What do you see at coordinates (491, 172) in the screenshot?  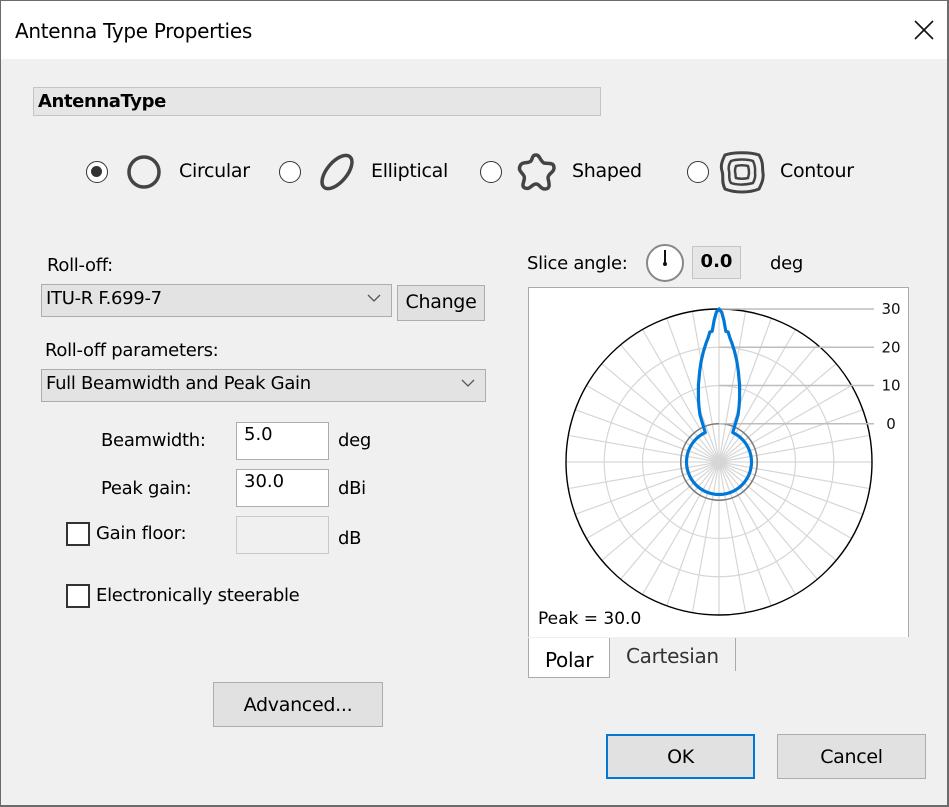 I see `shaped-radio` at bounding box center [491, 172].